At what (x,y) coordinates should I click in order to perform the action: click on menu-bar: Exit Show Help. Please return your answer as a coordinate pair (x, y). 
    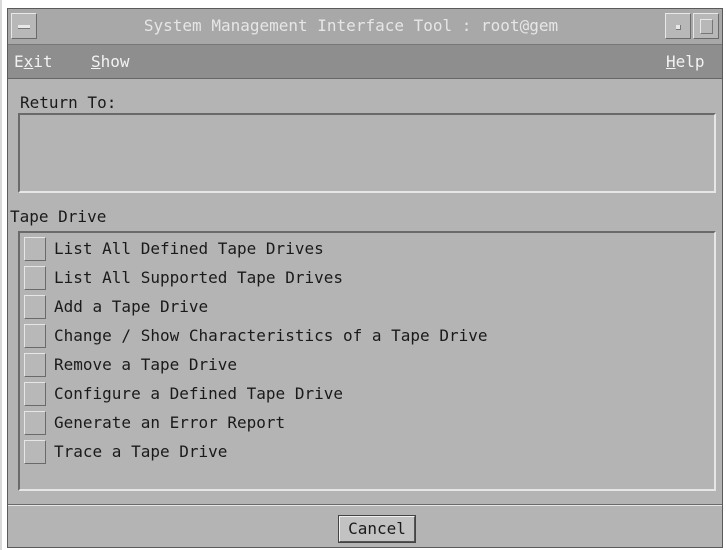
    Looking at the image, I should click on (365, 62).